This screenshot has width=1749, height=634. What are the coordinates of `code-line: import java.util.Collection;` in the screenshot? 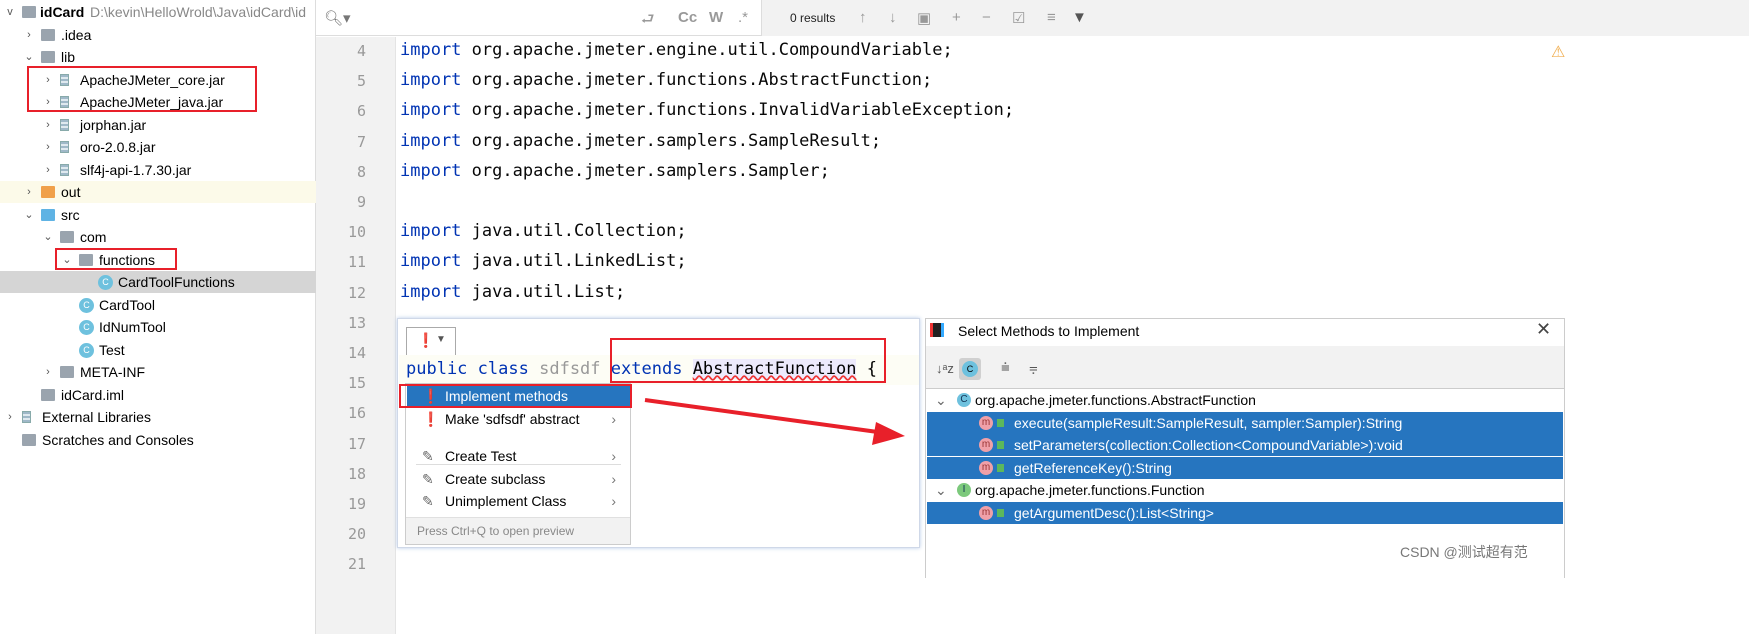 It's located at (543, 231).